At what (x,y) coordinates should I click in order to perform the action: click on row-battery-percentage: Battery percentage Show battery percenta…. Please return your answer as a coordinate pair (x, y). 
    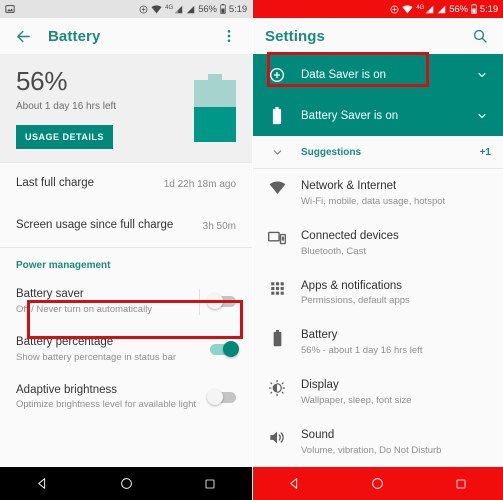
    Looking at the image, I should click on (126, 349).